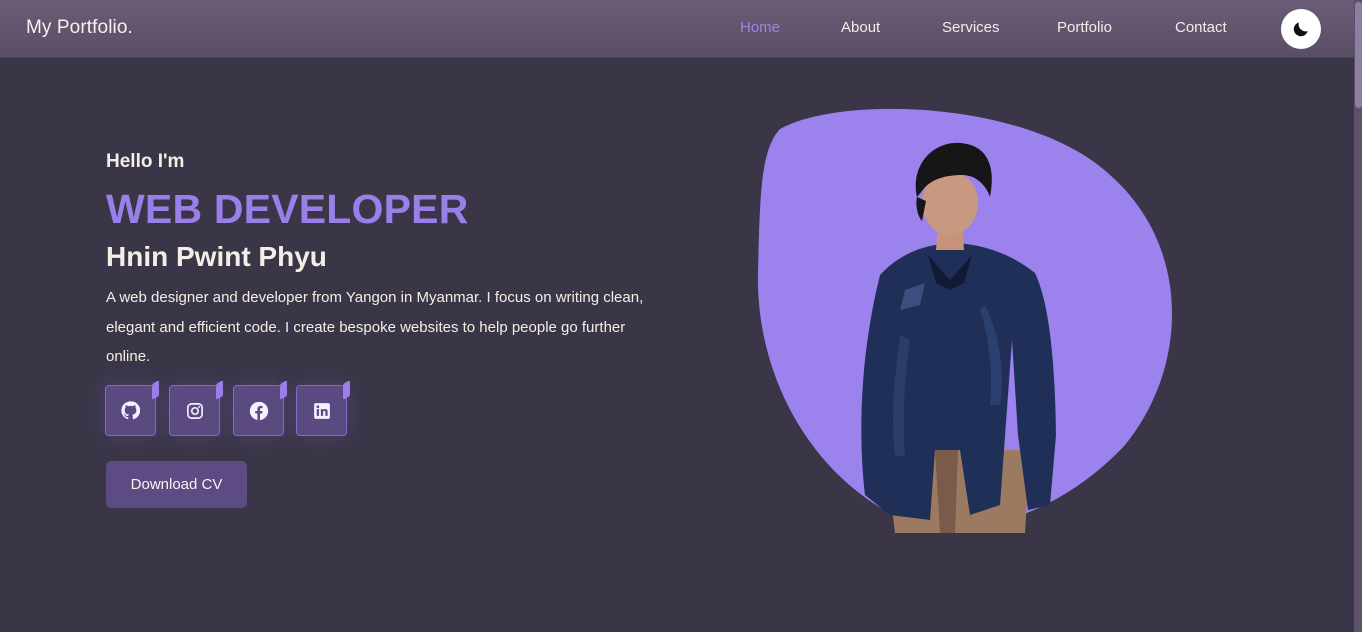 The width and height of the screenshot is (1362, 632). I want to click on page-scrollbar, so click(1358, 316).